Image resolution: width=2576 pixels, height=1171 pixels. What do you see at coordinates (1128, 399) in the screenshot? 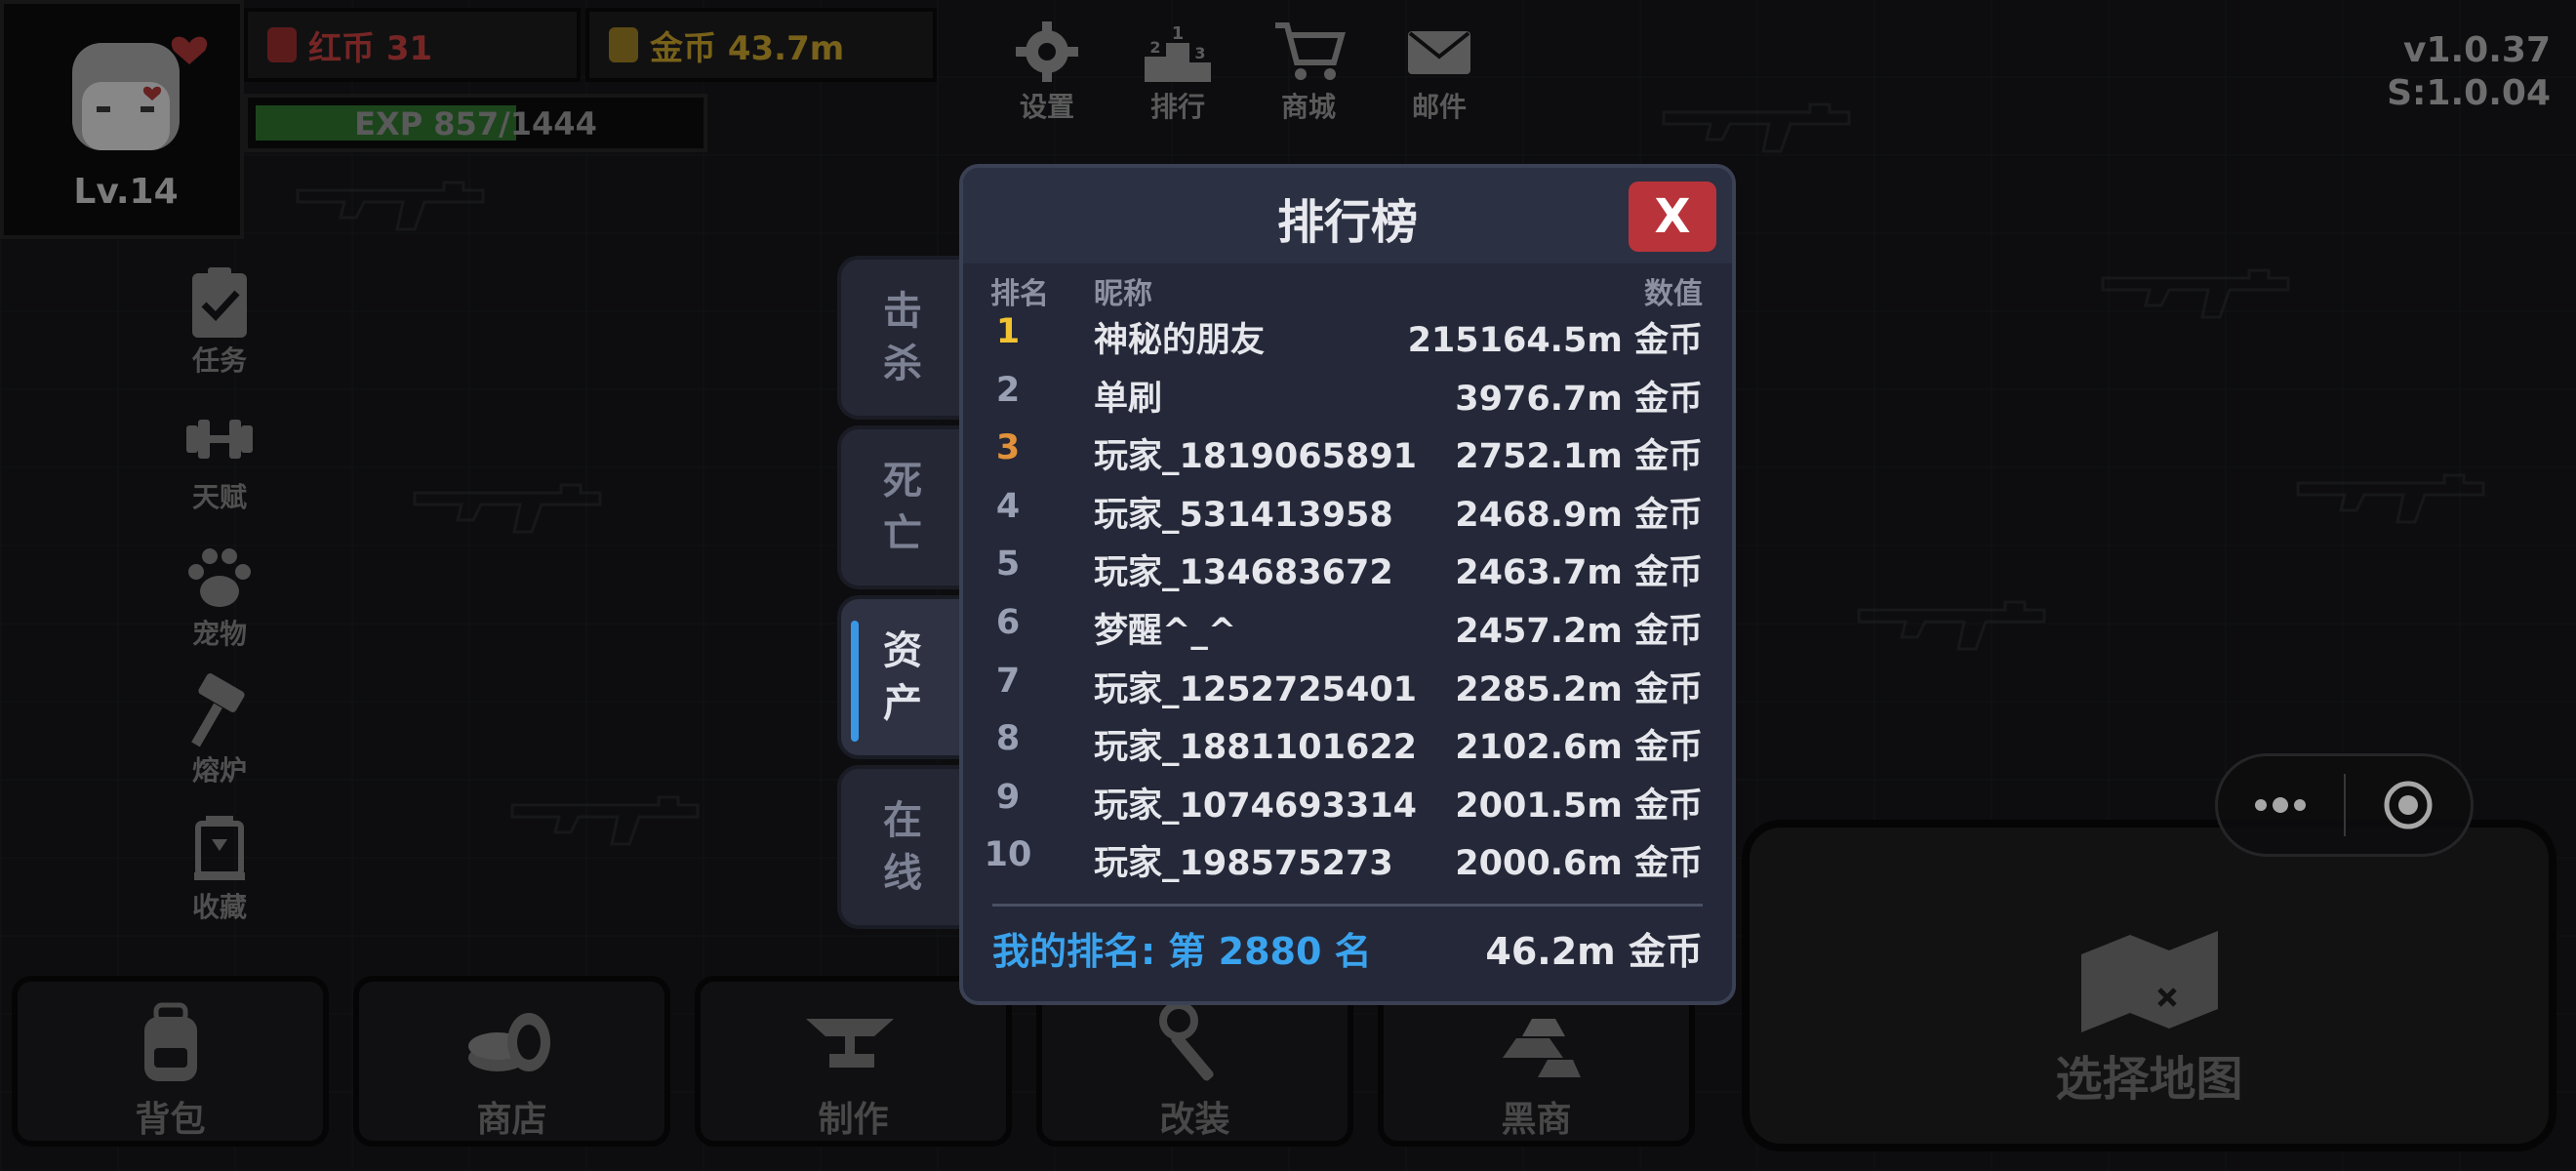
I see `player-name: 单刷` at bounding box center [1128, 399].